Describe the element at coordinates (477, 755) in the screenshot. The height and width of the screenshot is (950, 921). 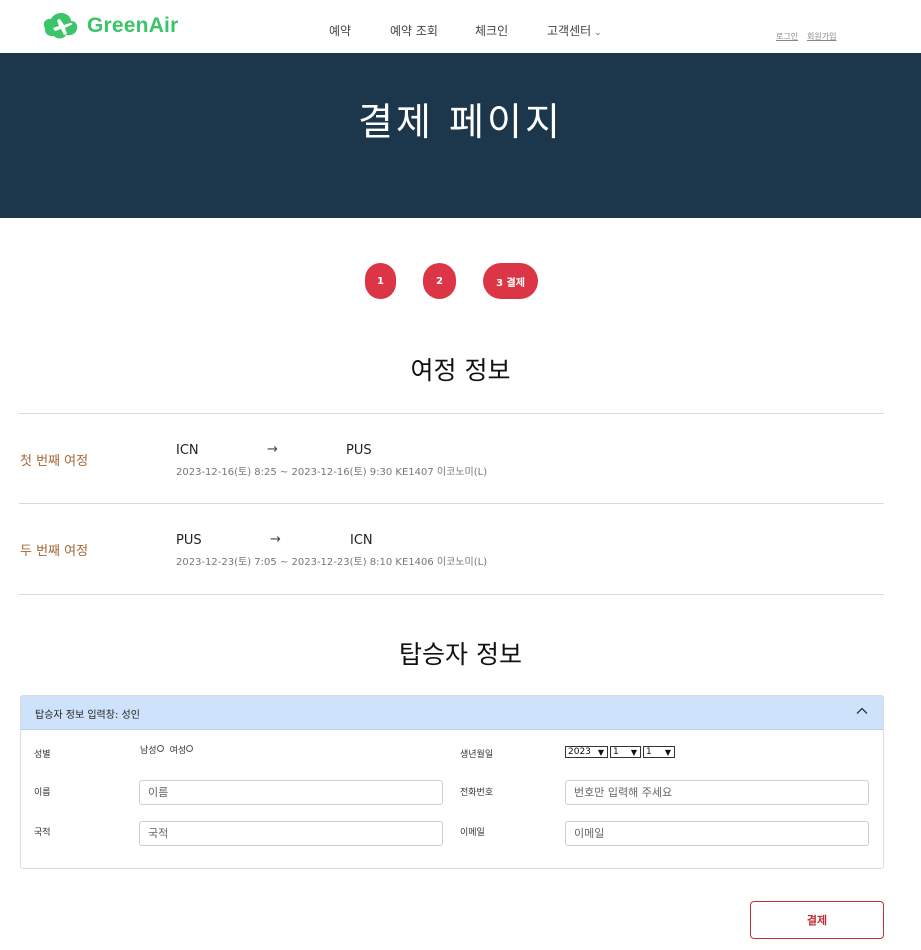
I see `birthdate-label: 생년월일` at that location.